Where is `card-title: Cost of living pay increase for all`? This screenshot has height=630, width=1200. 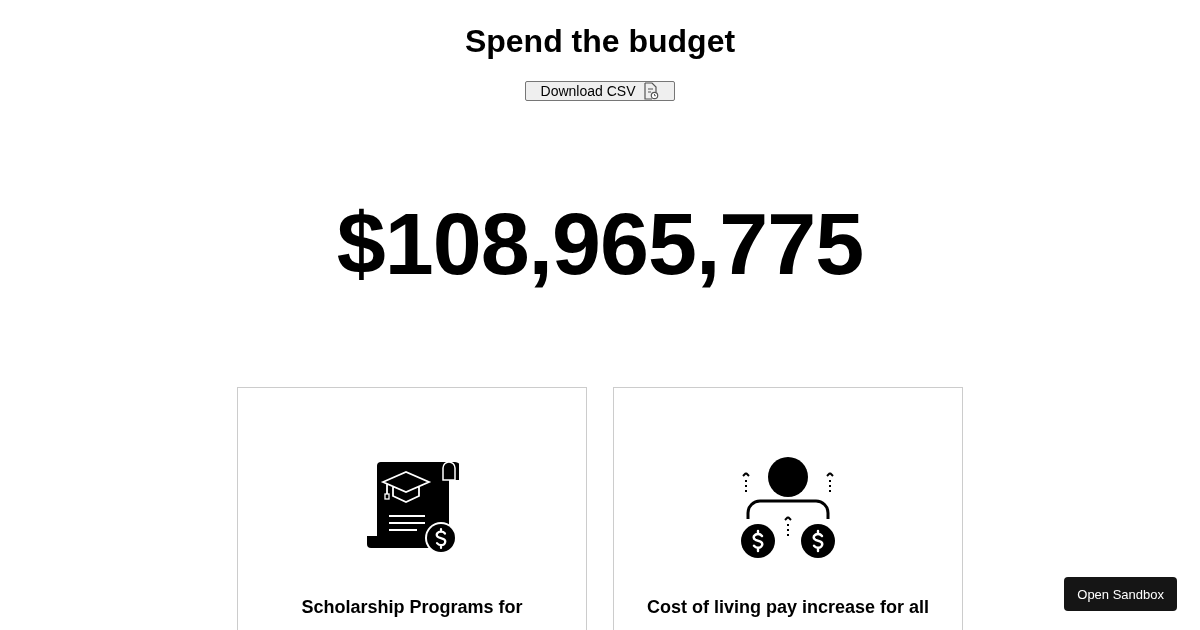
card-title: Cost of living pay increase for all is located at coordinates (788, 607).